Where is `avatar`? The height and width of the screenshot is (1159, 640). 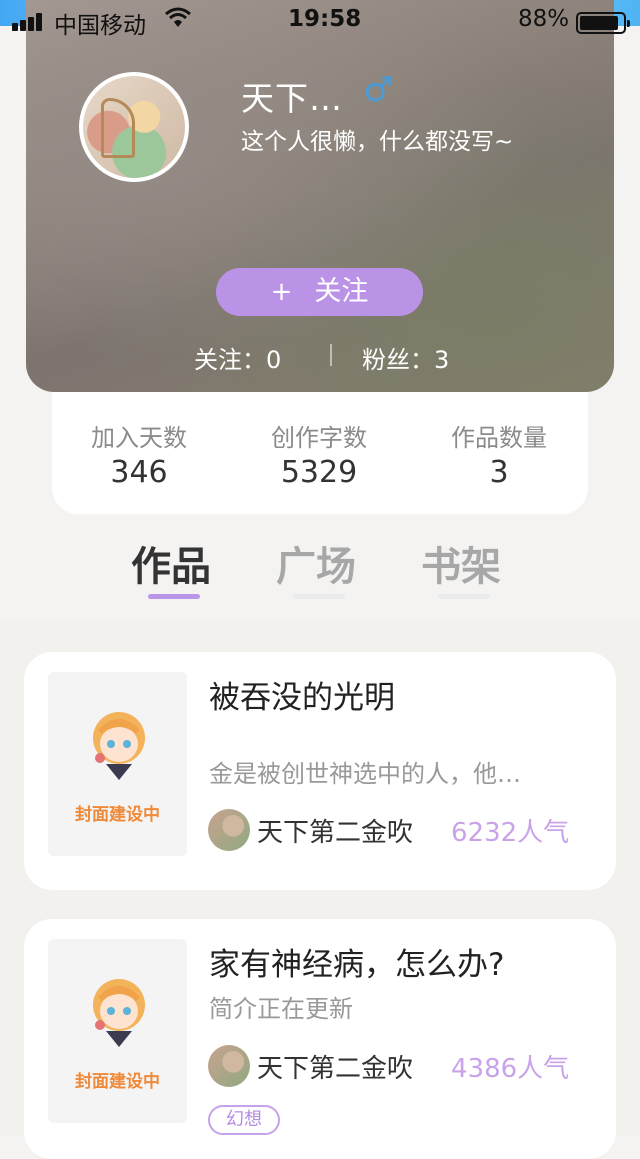 avatar is located at coordinates (134, 127).